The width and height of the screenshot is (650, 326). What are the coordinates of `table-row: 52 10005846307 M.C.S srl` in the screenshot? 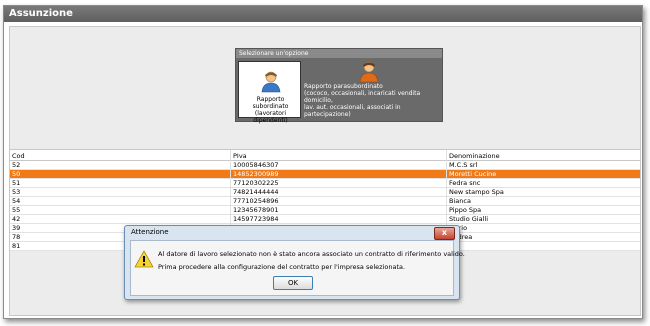 It's located at (325, 165).